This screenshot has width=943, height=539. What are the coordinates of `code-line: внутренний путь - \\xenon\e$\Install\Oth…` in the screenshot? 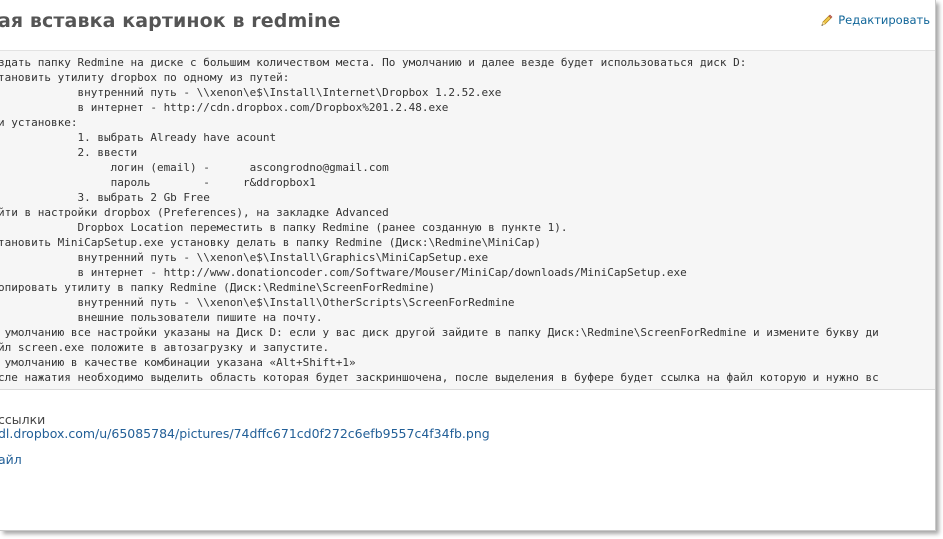 It's located at (257, 302).